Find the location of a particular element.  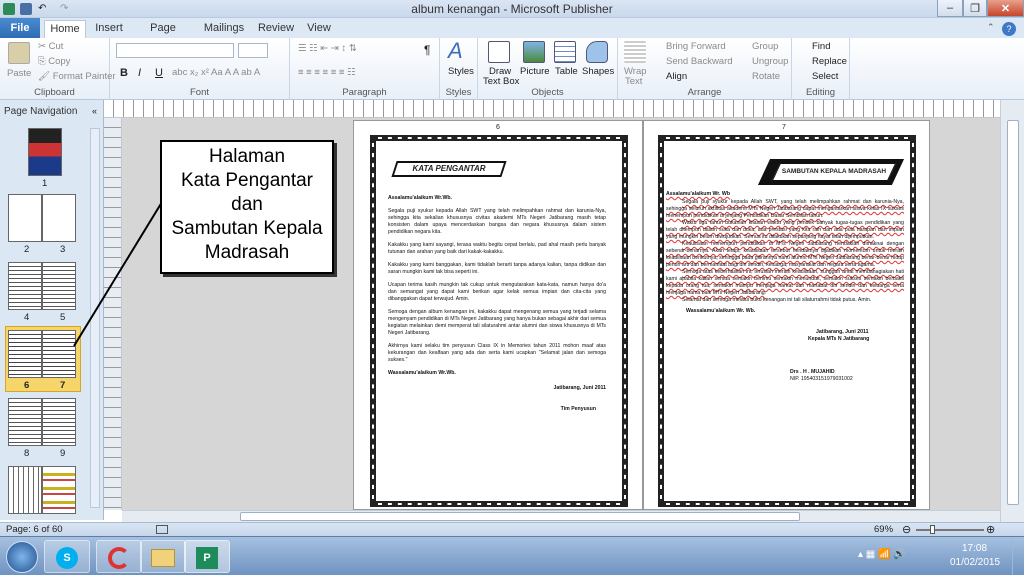

show-formatting-button: ¶ is located at coordinates (427, 50).